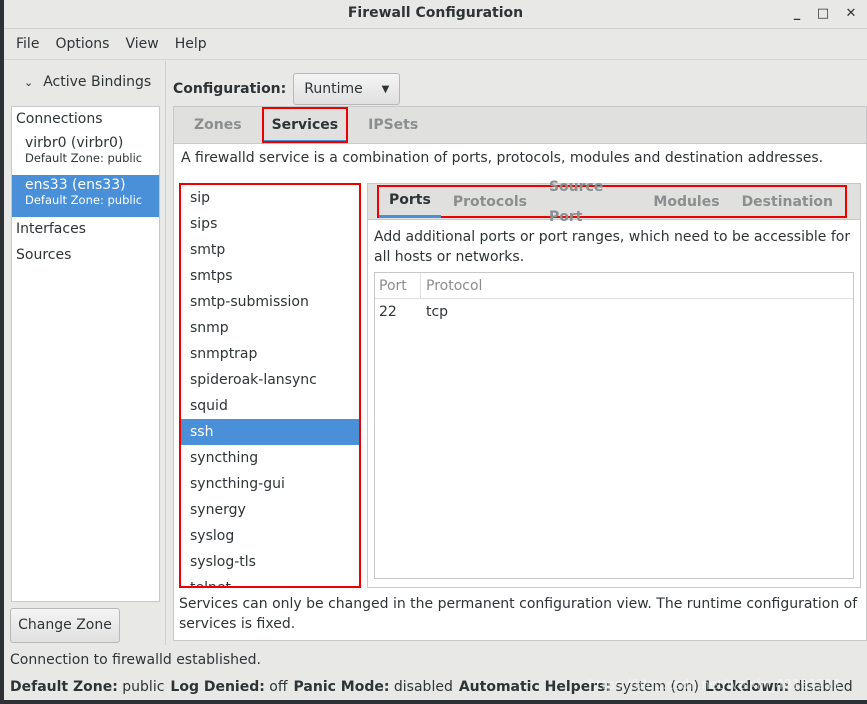 The height and width of the screenshot is (704, 867). What do you see at coordinates (97, 82) in the screenshot?
I see `active-bindings-label: Active Bindings` at bounding box center [97, 82].